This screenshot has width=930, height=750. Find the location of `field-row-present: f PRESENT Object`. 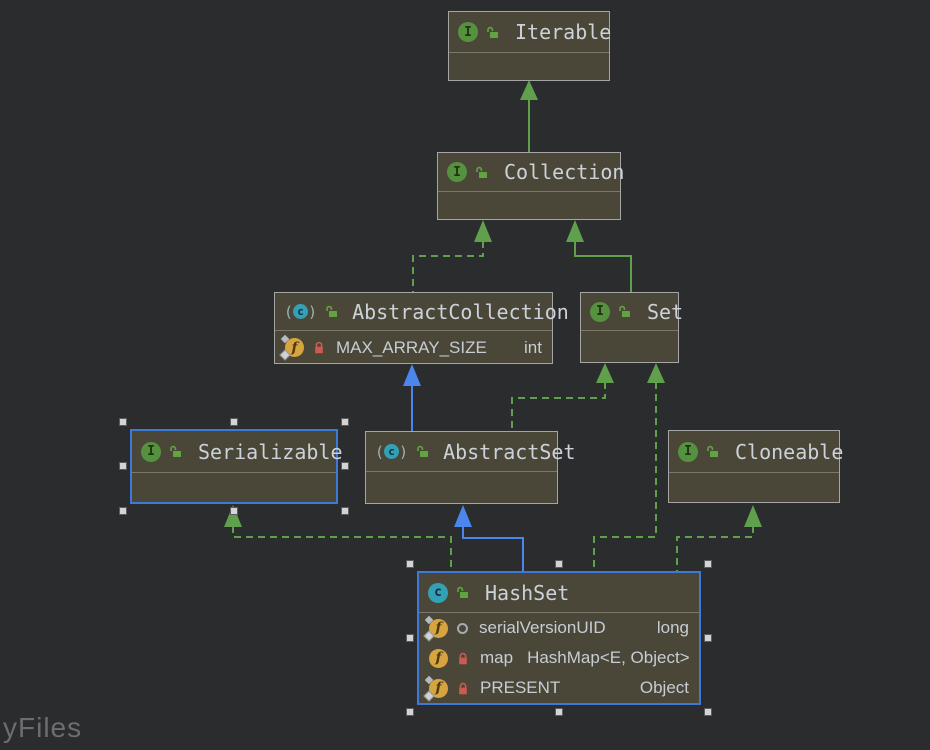

field-row-present: f PRESENT Object is located at coordinates (559, 688).